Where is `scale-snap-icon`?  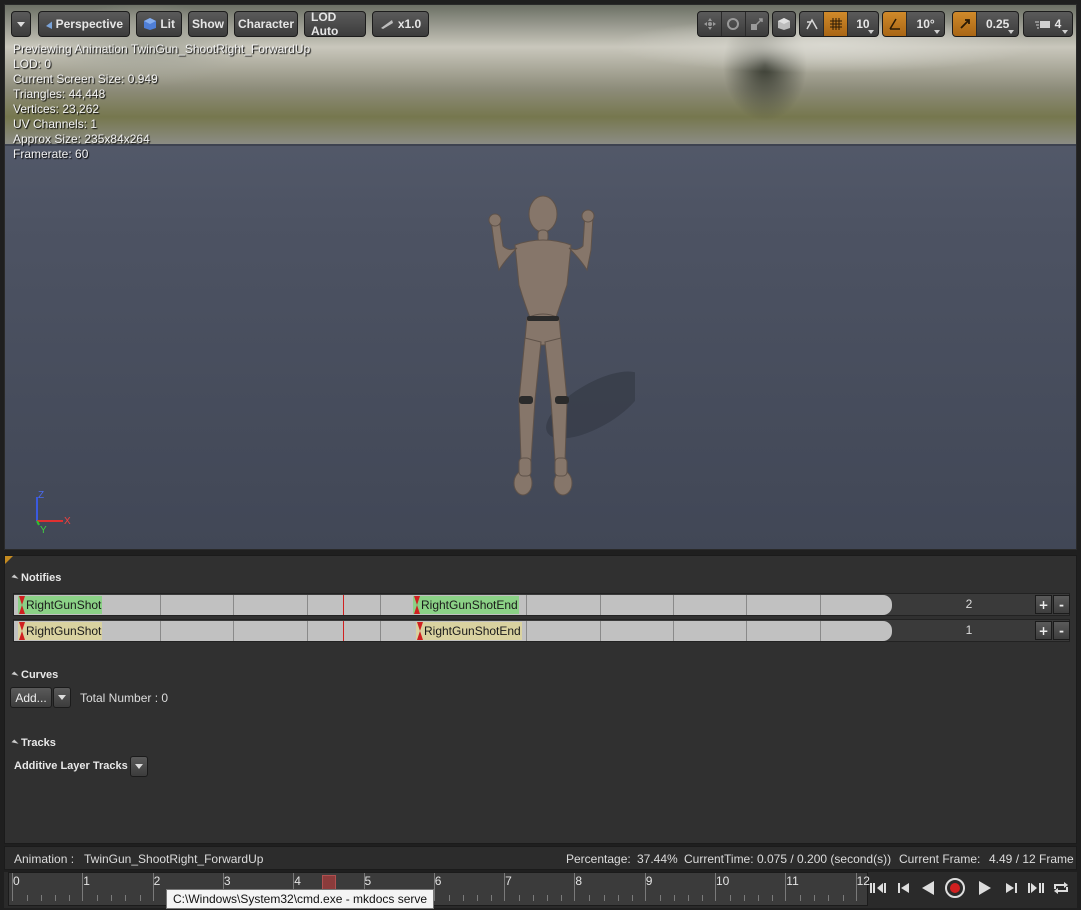
scale-snap-icon is located at coordinates (964, 24).